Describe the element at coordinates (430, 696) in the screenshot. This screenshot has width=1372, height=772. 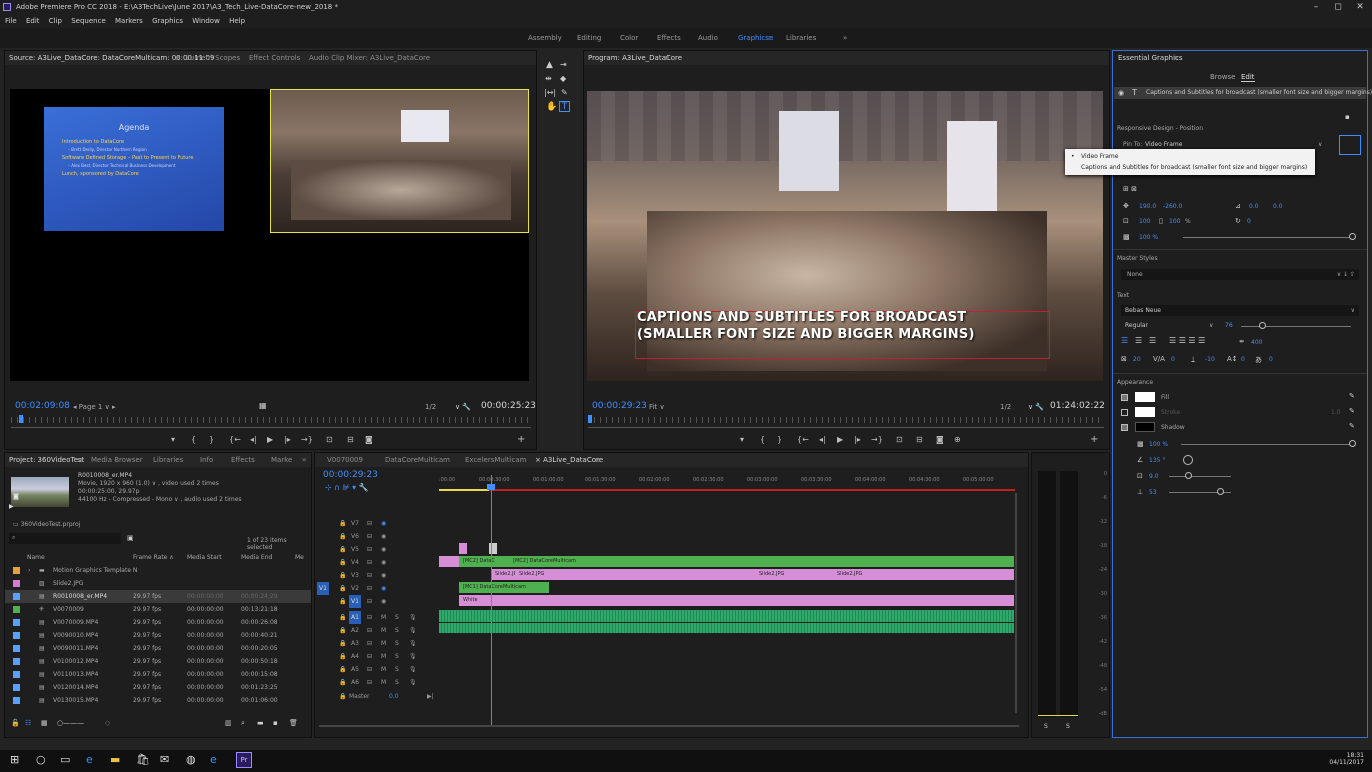
I see `master-go-end-icon: ▶|` at that location.